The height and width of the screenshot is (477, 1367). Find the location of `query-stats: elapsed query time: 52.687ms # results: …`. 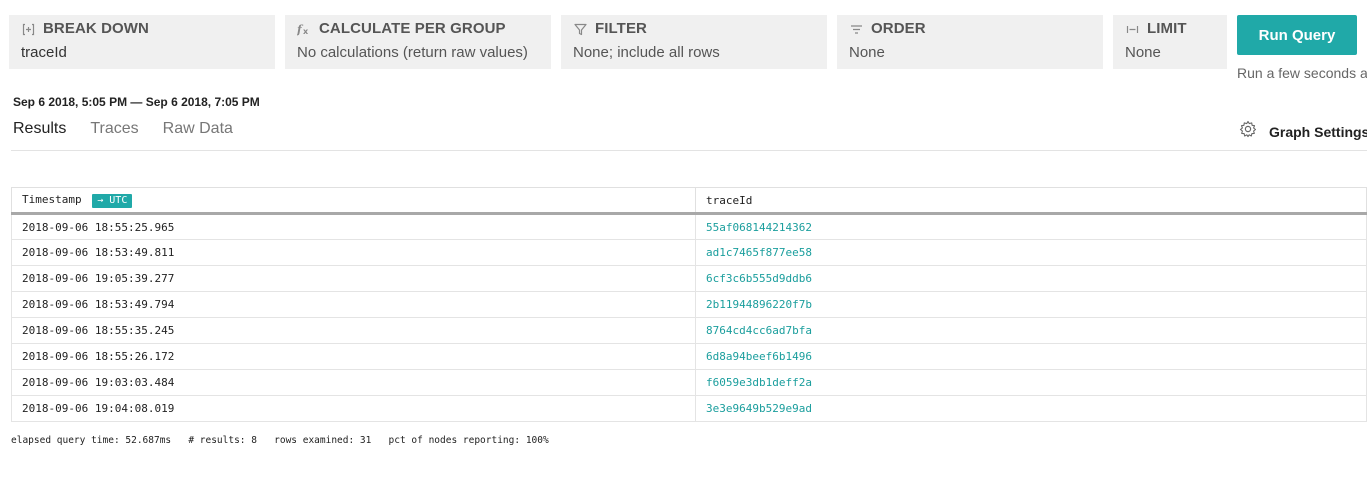

query-stats: elapsed query time: 52.687ms # results: … is located at coordinates (280, 440).